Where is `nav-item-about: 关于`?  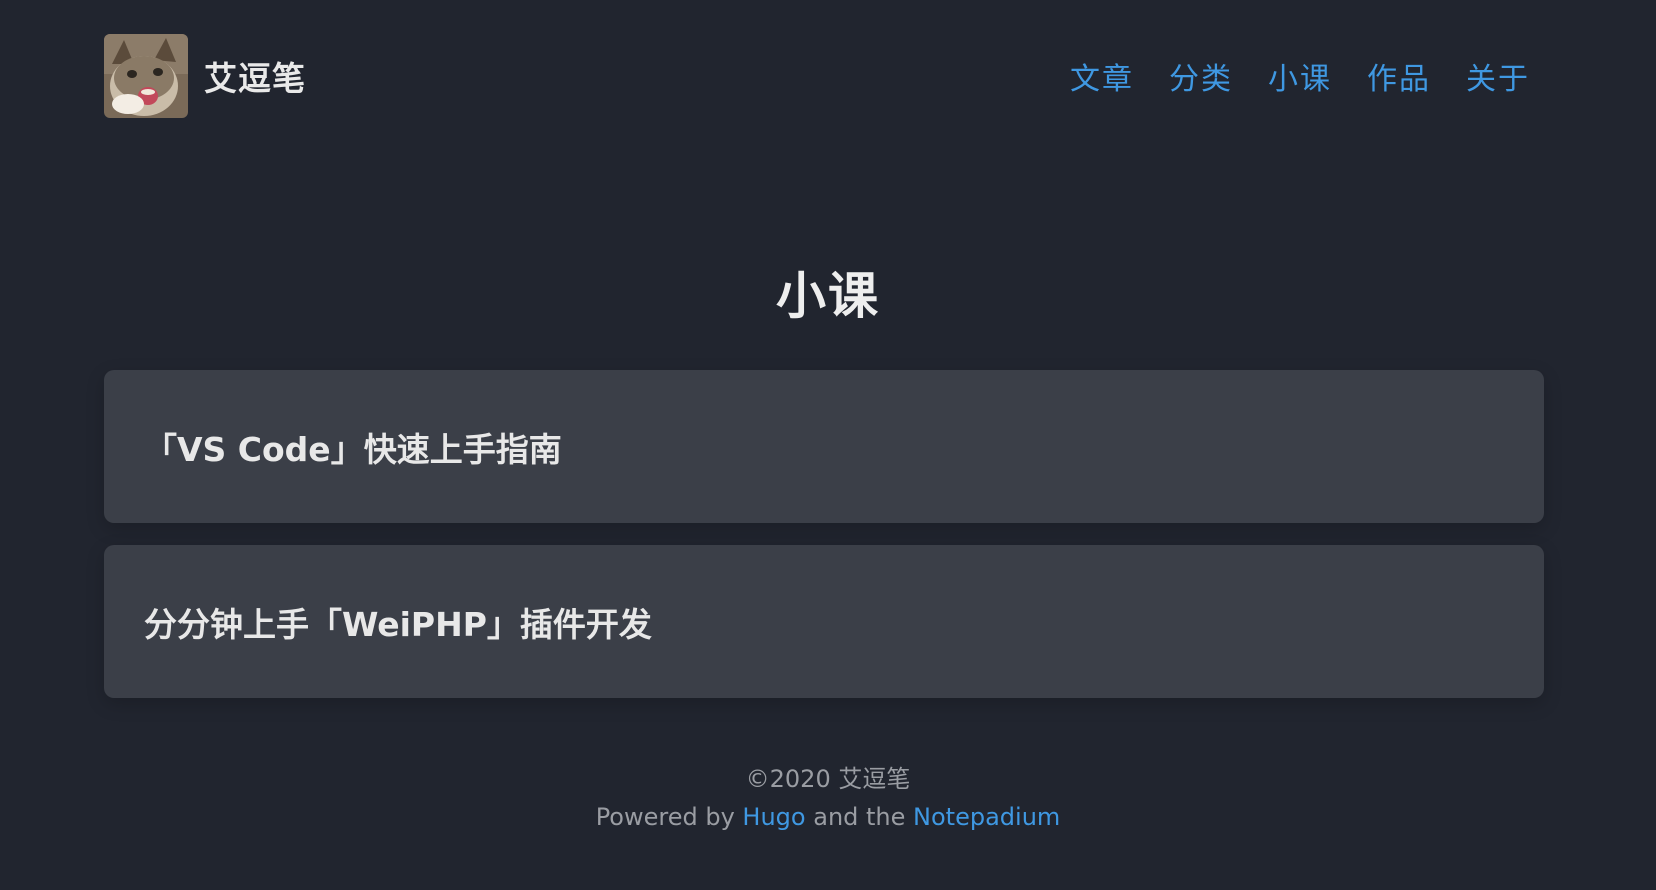 nav-item-about: 关于 is located at coordinates (1498, 76).